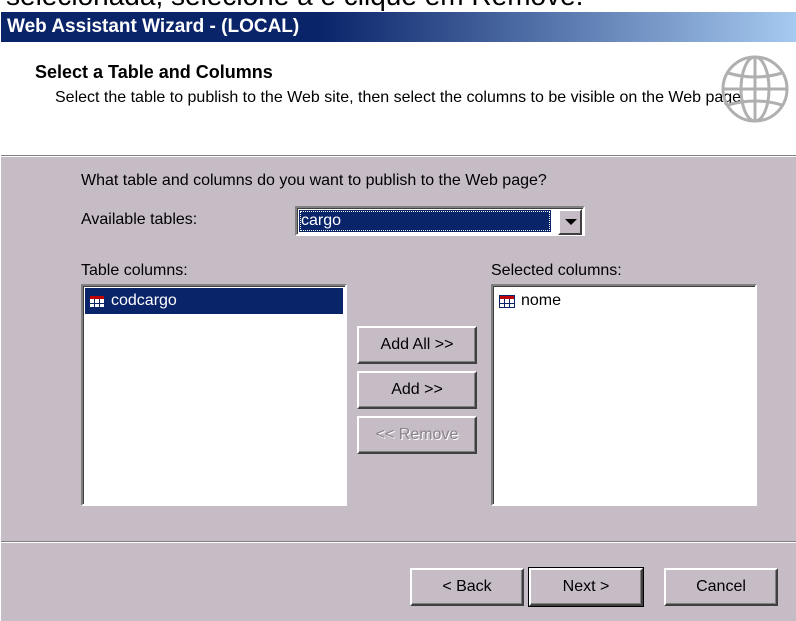  What do you see at coordinates (624, 395) in the screenshot?
I see `selected-columns-list: nome` at bounding box center [624, 395].